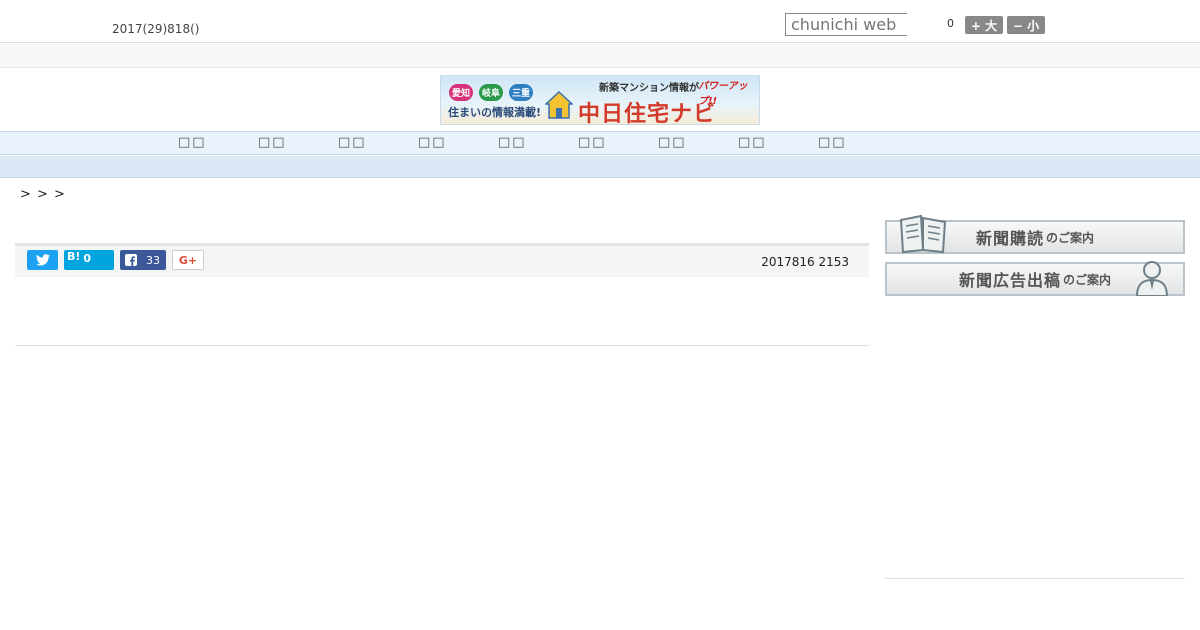 The height and width of the screenshot is (630, 1200). I want to click on person-icon, so click(1152, 278).